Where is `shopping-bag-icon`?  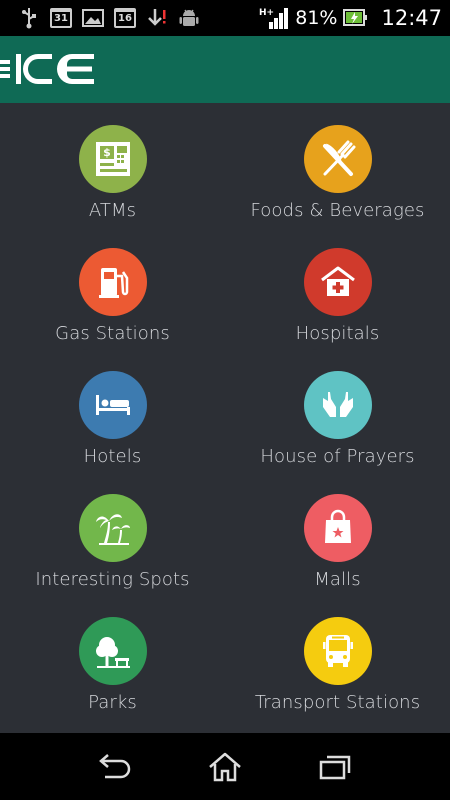 shopping-bag-icon is located at coordinates (337, 528).